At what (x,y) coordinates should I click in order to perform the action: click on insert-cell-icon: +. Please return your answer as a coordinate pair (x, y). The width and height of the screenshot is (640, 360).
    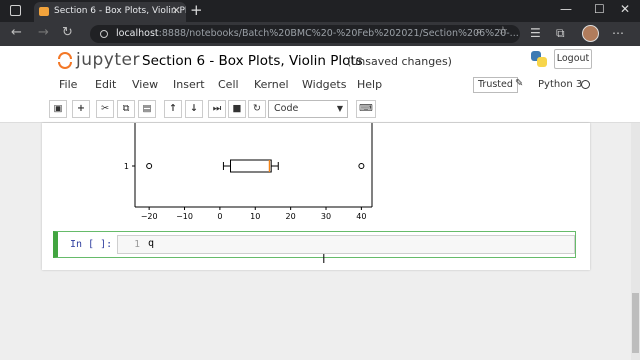
    Looking at the image, I should click on (81, 109).